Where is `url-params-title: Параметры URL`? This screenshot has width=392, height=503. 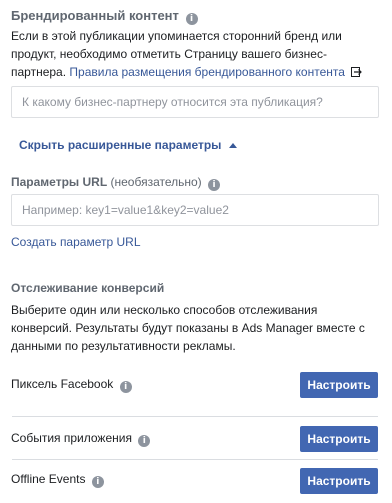
url-params-title: Параметры URL is located at coordinates (59, 182).